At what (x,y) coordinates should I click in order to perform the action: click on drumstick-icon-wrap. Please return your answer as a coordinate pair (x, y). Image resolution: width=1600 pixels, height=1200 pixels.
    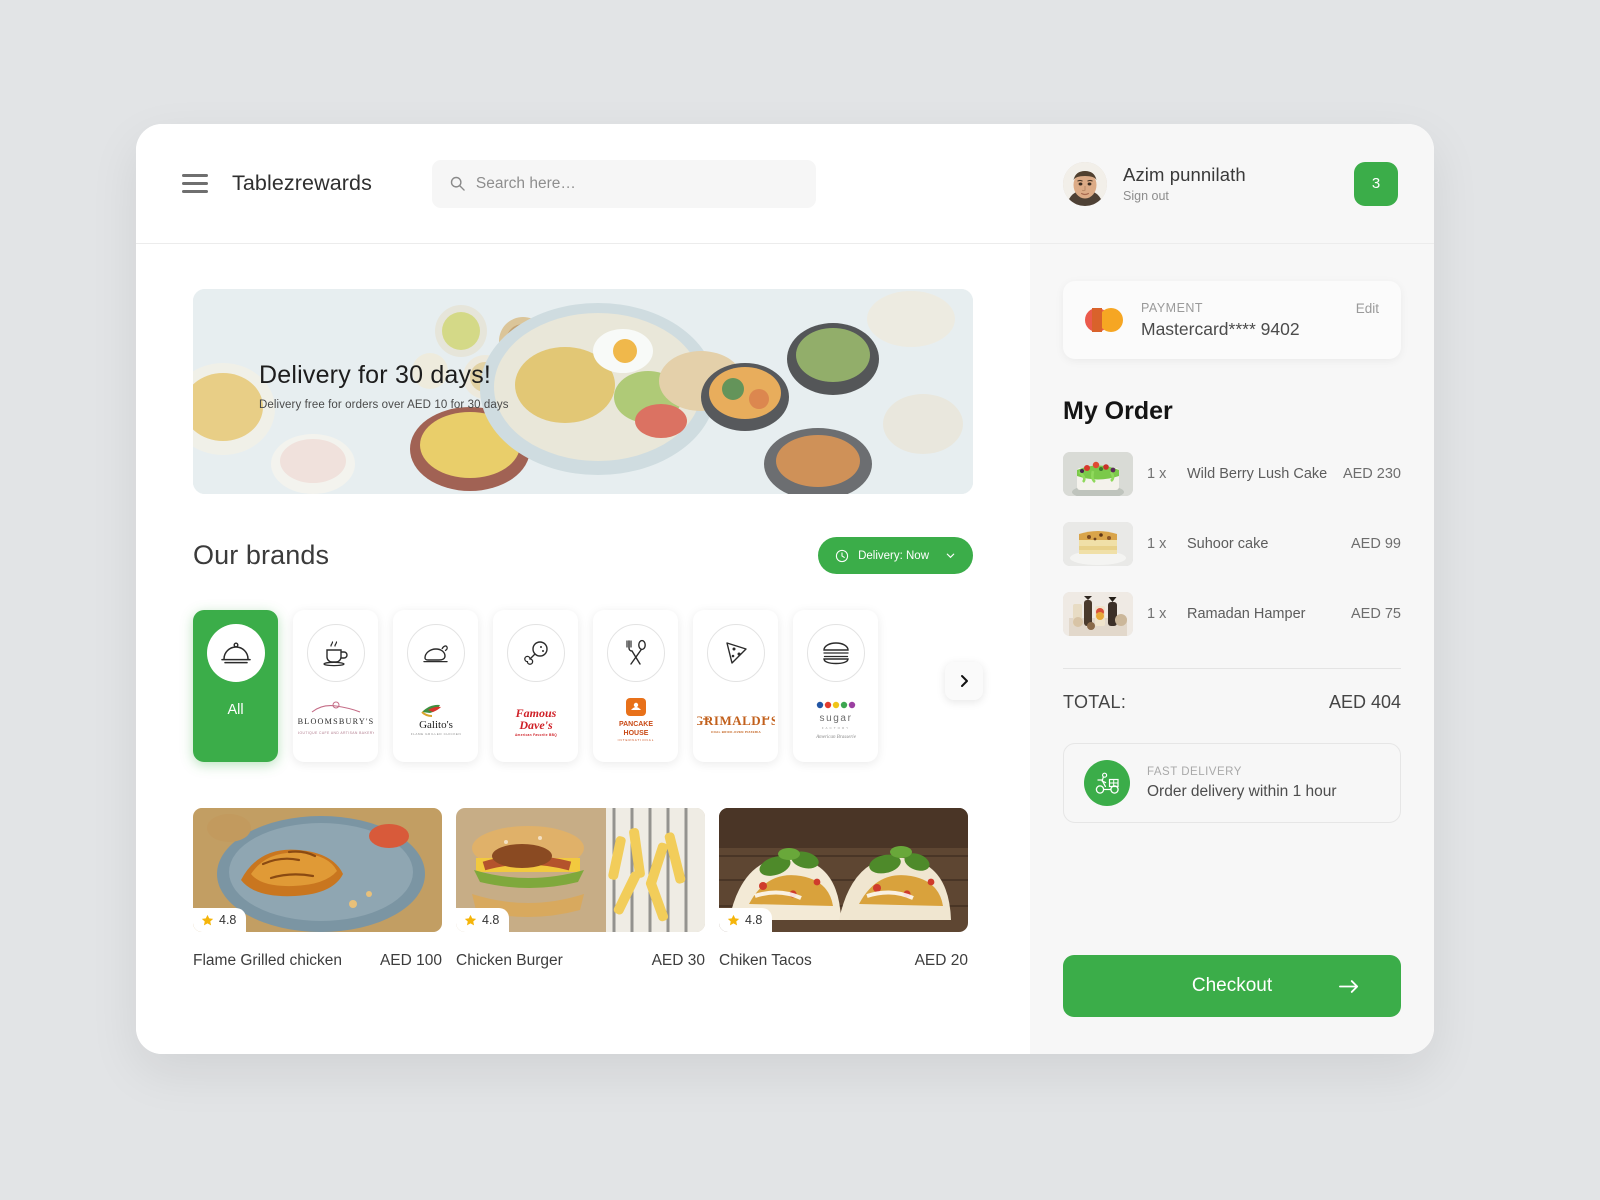
    Looking at the image, I should click on (535, 653).